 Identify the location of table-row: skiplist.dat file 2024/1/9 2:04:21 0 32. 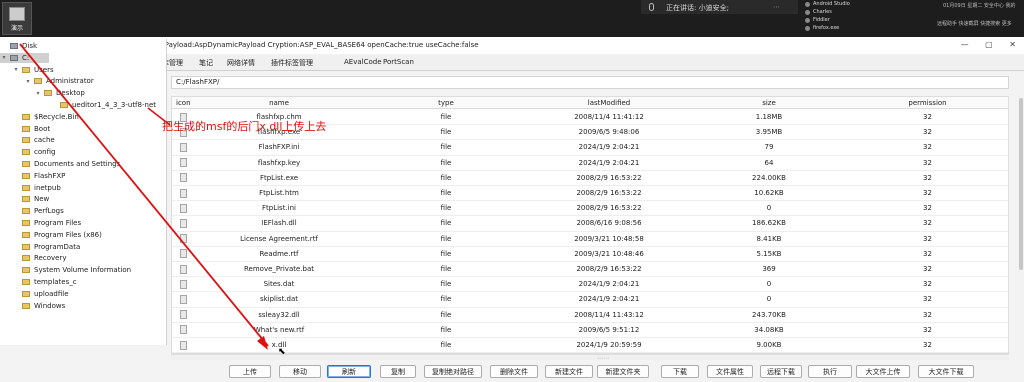
(590, 300).